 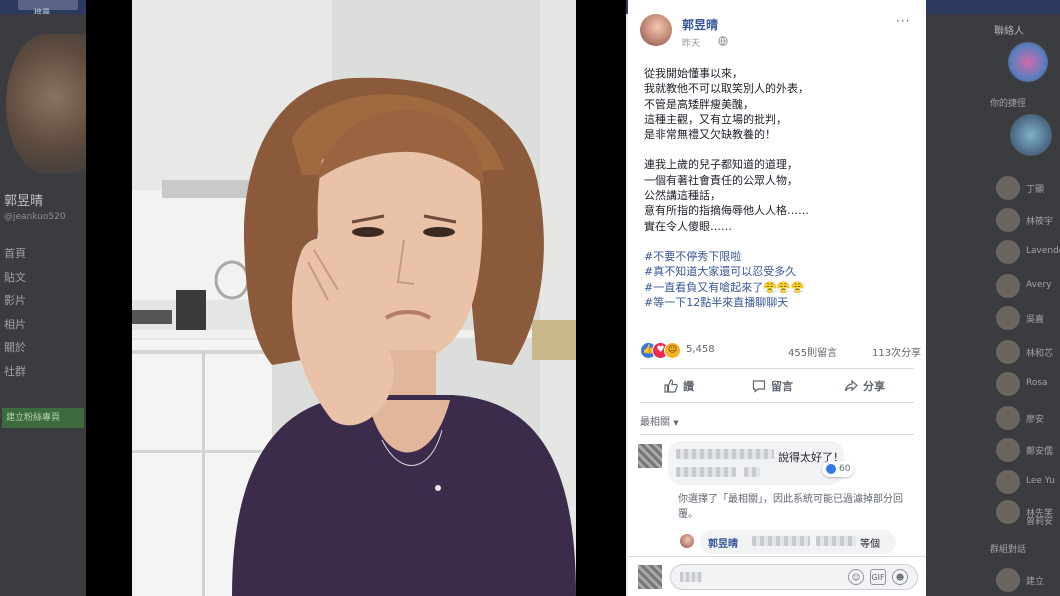 What do you see at coordinates (721, 165) in the screenshot?
I see `post-line: 連我上歲的兒子都知道的道理，` at bounding box center [721, 165].